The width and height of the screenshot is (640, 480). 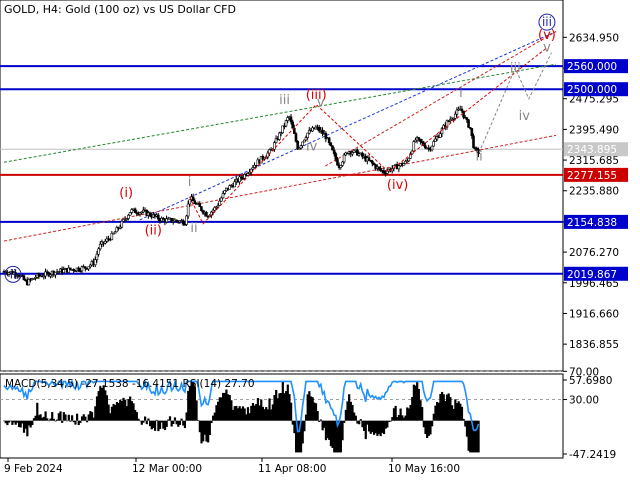 What do you see at coordinates (584, 372) in the screenshot?
I see `indicator-tick-label: 70.00` at bounding box center [584, 372].